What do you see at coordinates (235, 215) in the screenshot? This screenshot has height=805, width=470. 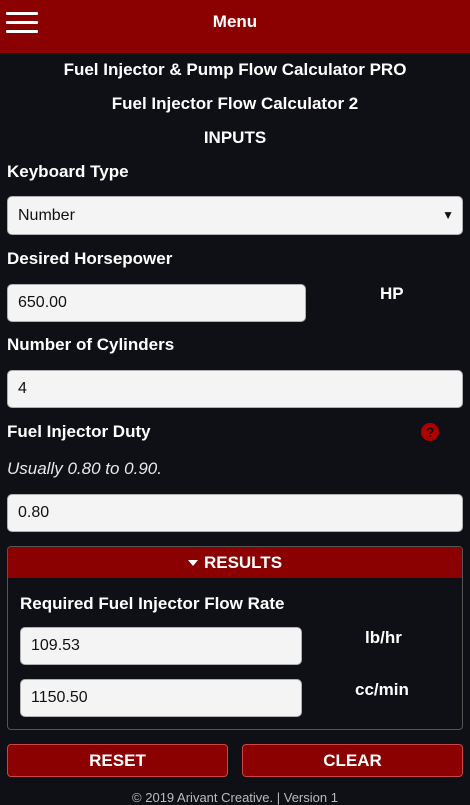 I see `keyboard-type-select: Number ▼` at bounding box center [235, 215].